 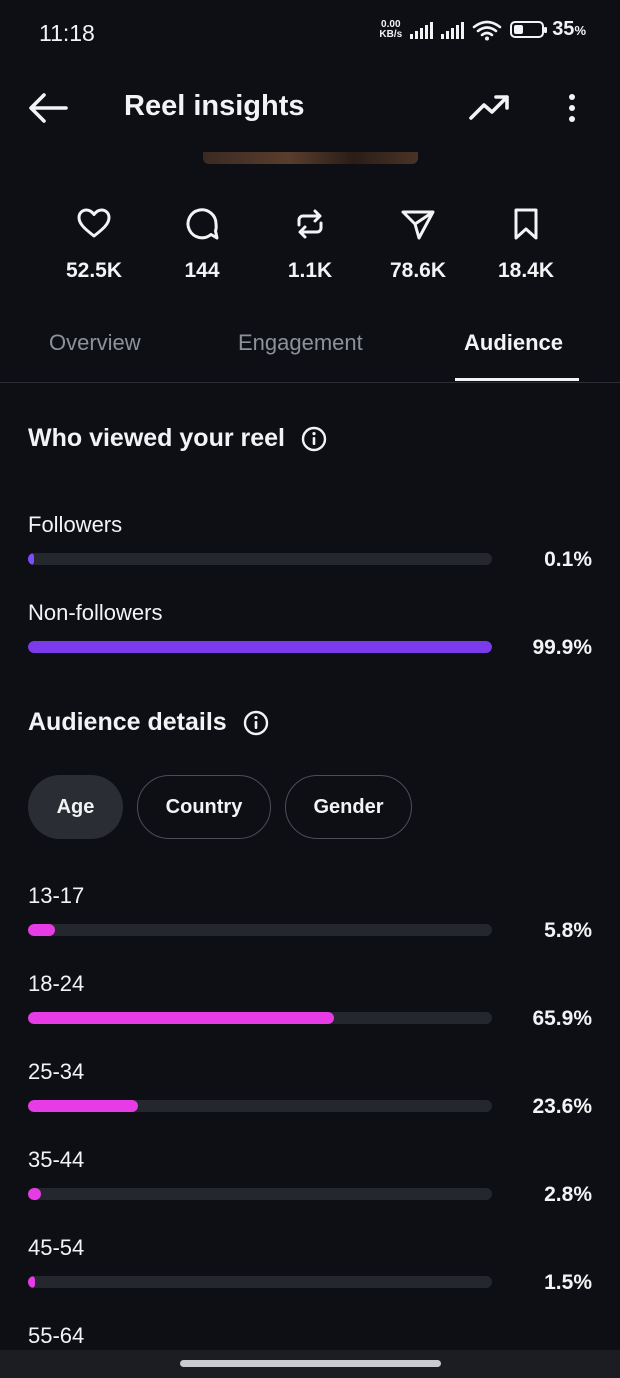 I want to click on page-title: Reel insights, so click(x=214, y=106).